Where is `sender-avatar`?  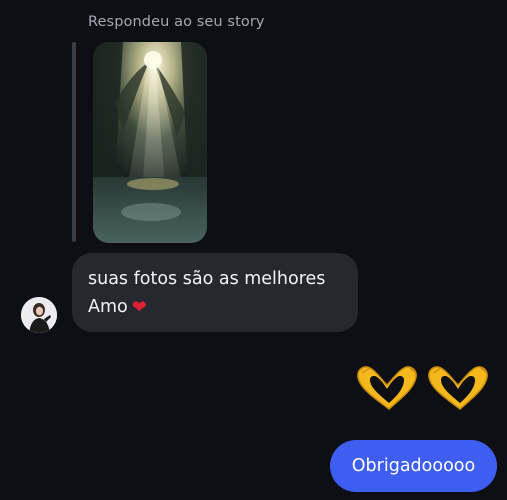 sender-avatar is located at coordinates (39, 315).